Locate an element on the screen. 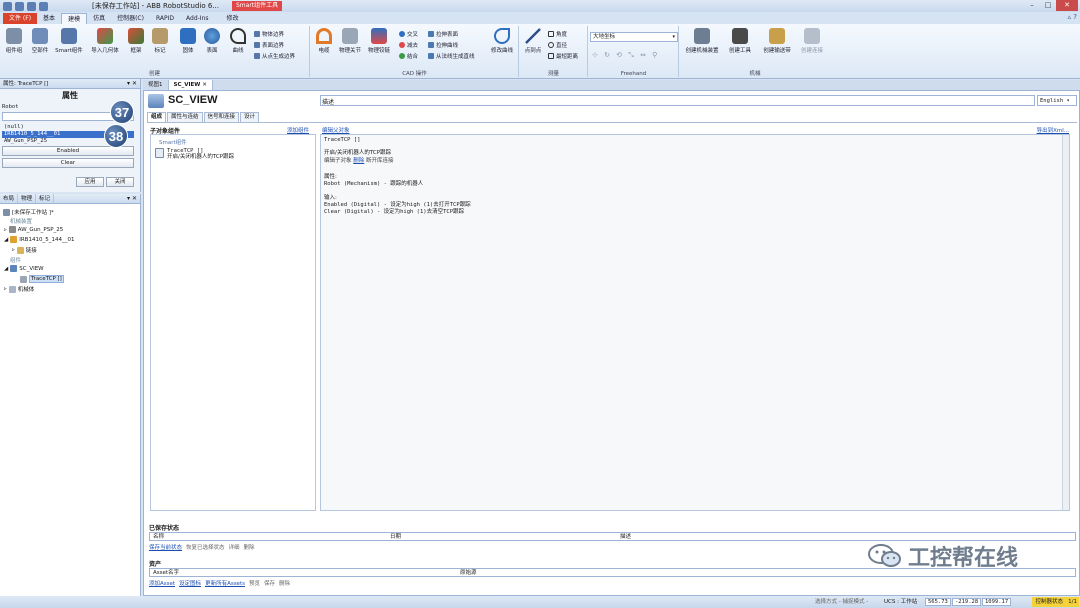 The width and height of the screenshot is (1080, 608). save-icon is located at coordinates (19, 6).